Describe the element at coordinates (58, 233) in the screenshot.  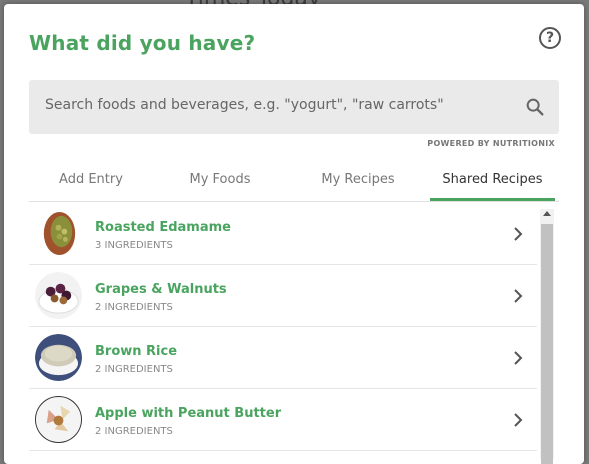
I see `roasted-edamame-photo` at that location.